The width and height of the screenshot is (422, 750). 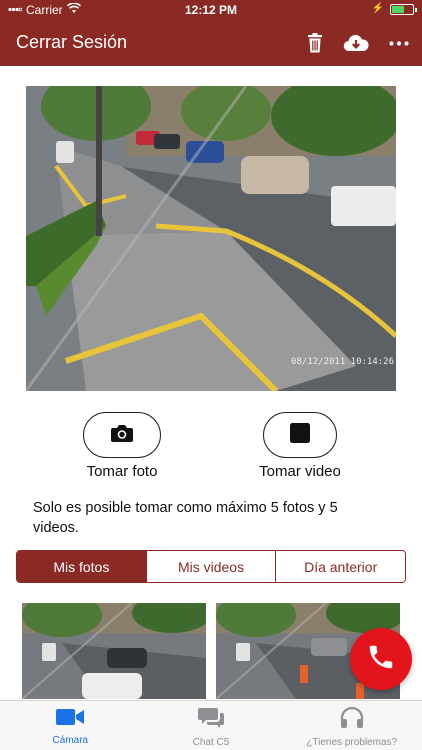 What do you see at coordinates (342, 362) in the screenshot?
I see `camera-timestamp: 08/12/2011 10:14:26` at bounding box center [342, 362].